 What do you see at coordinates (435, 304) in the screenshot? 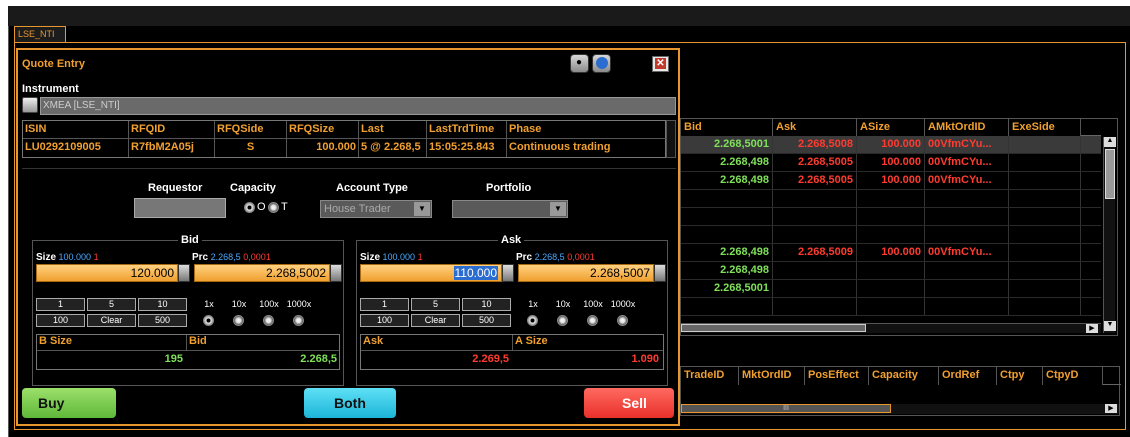
I see `ask-key-1: 5` at bounding box center [435, 304].